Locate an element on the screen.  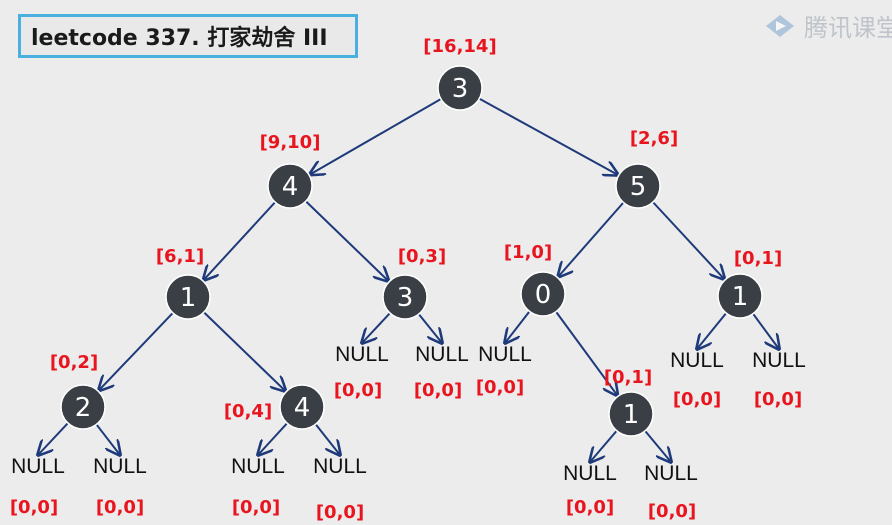
edge-n4-n1a is located at coordinates (240, 240).